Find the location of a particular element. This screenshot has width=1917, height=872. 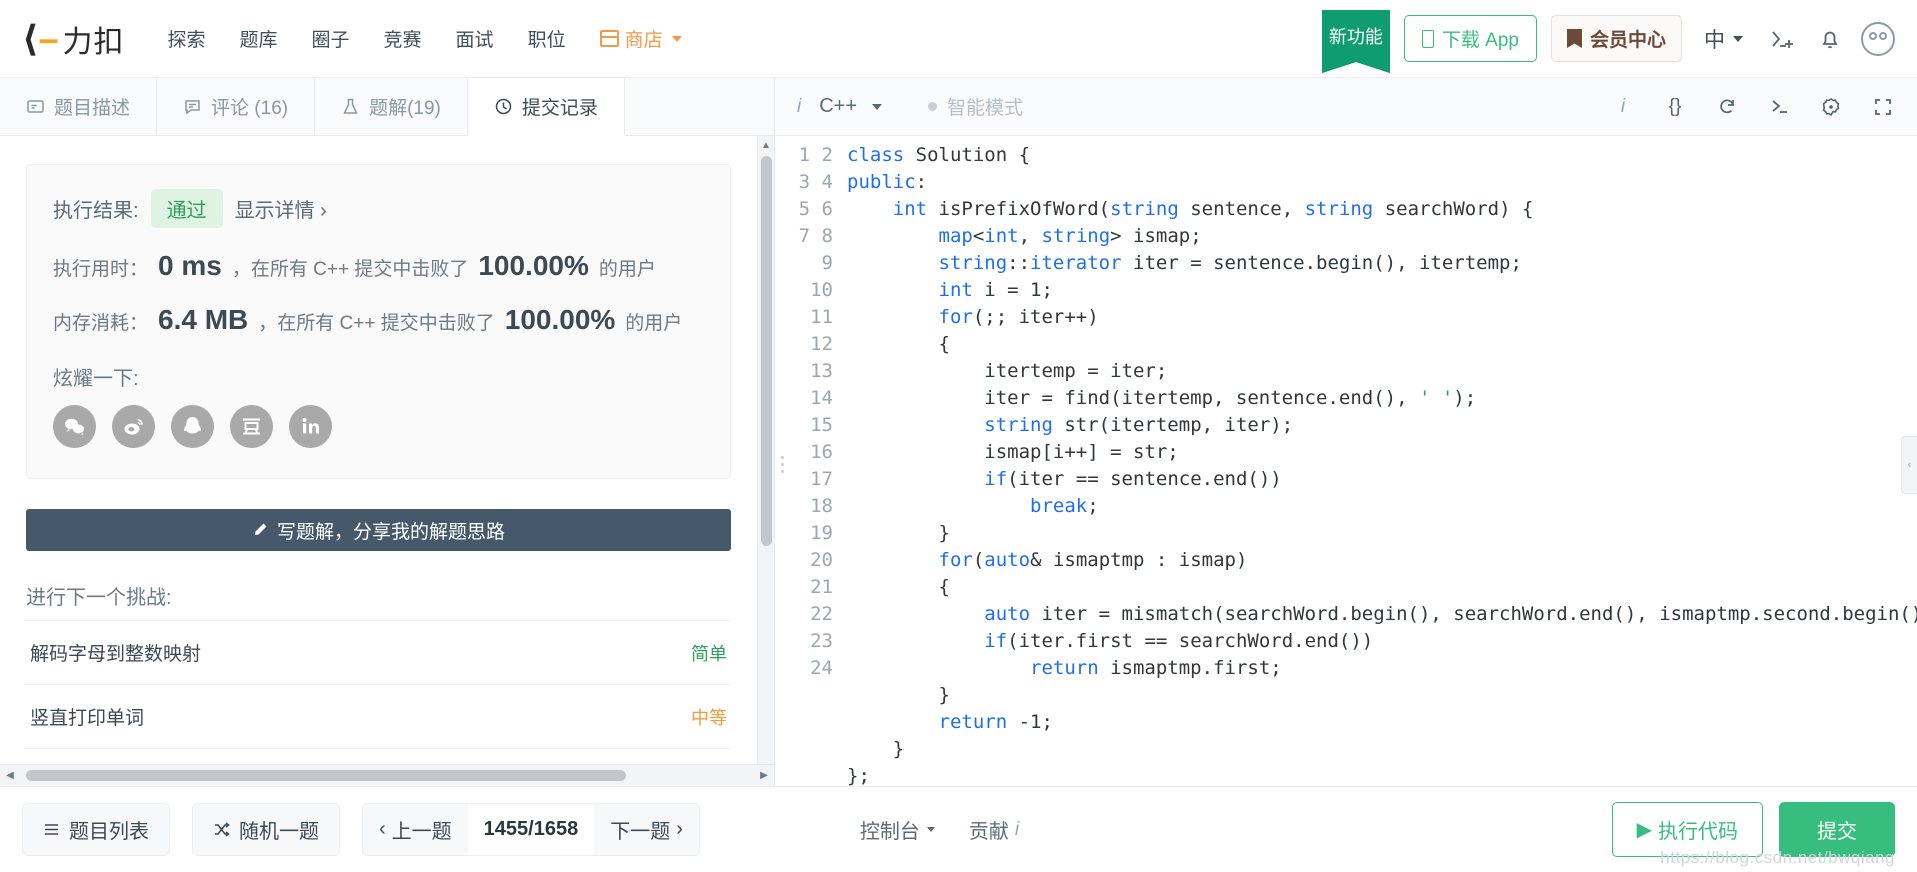

problem-list-button: 题目列表 is located at coordinates (96, 829).